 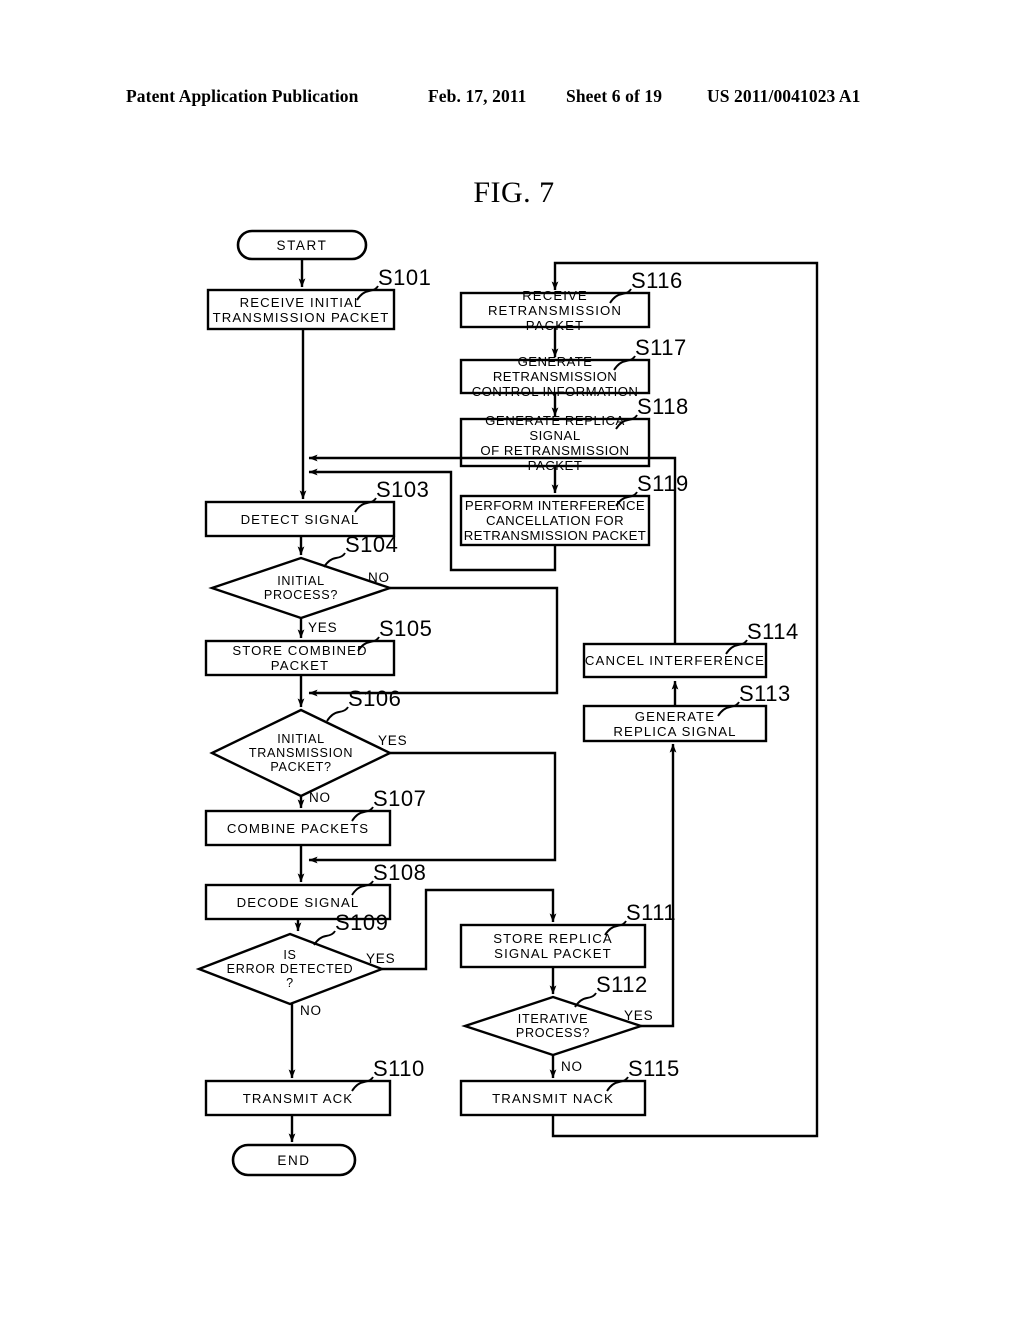 I want to click on node-s113: GENERATE REPLICA SIGNAL, so click(x=675, y=723).